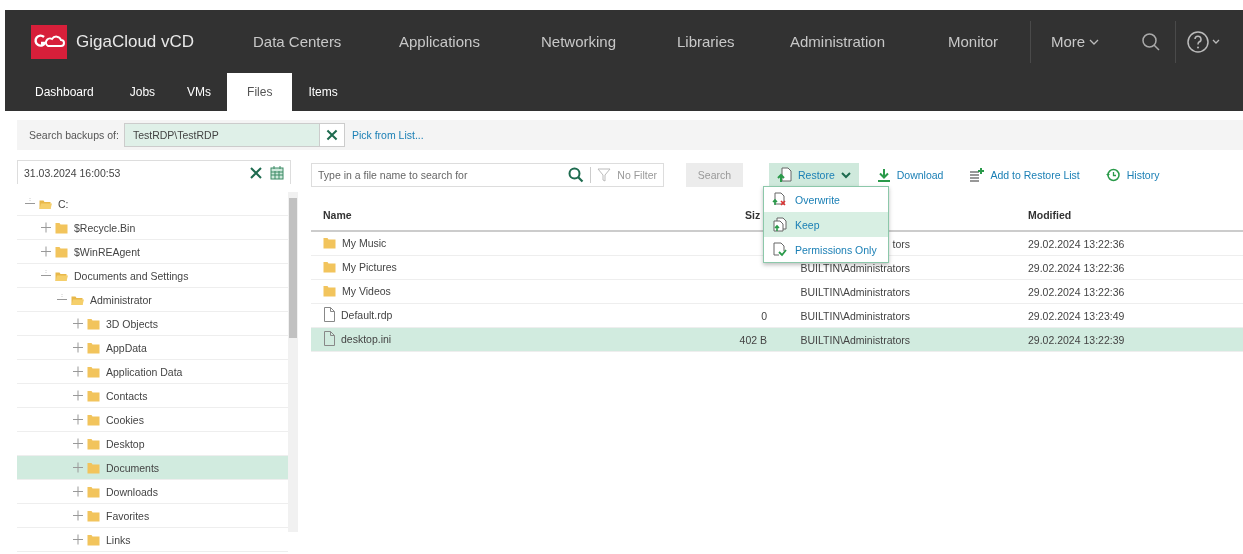 The height and width of the screenshot is (554, 1243). Describe the element at coordinates (777, 339) in the screenshot. I see `table-row: desktop.ini 402 B BUILTIN\Administrators 29.02.2024 13:22:39` at that location.